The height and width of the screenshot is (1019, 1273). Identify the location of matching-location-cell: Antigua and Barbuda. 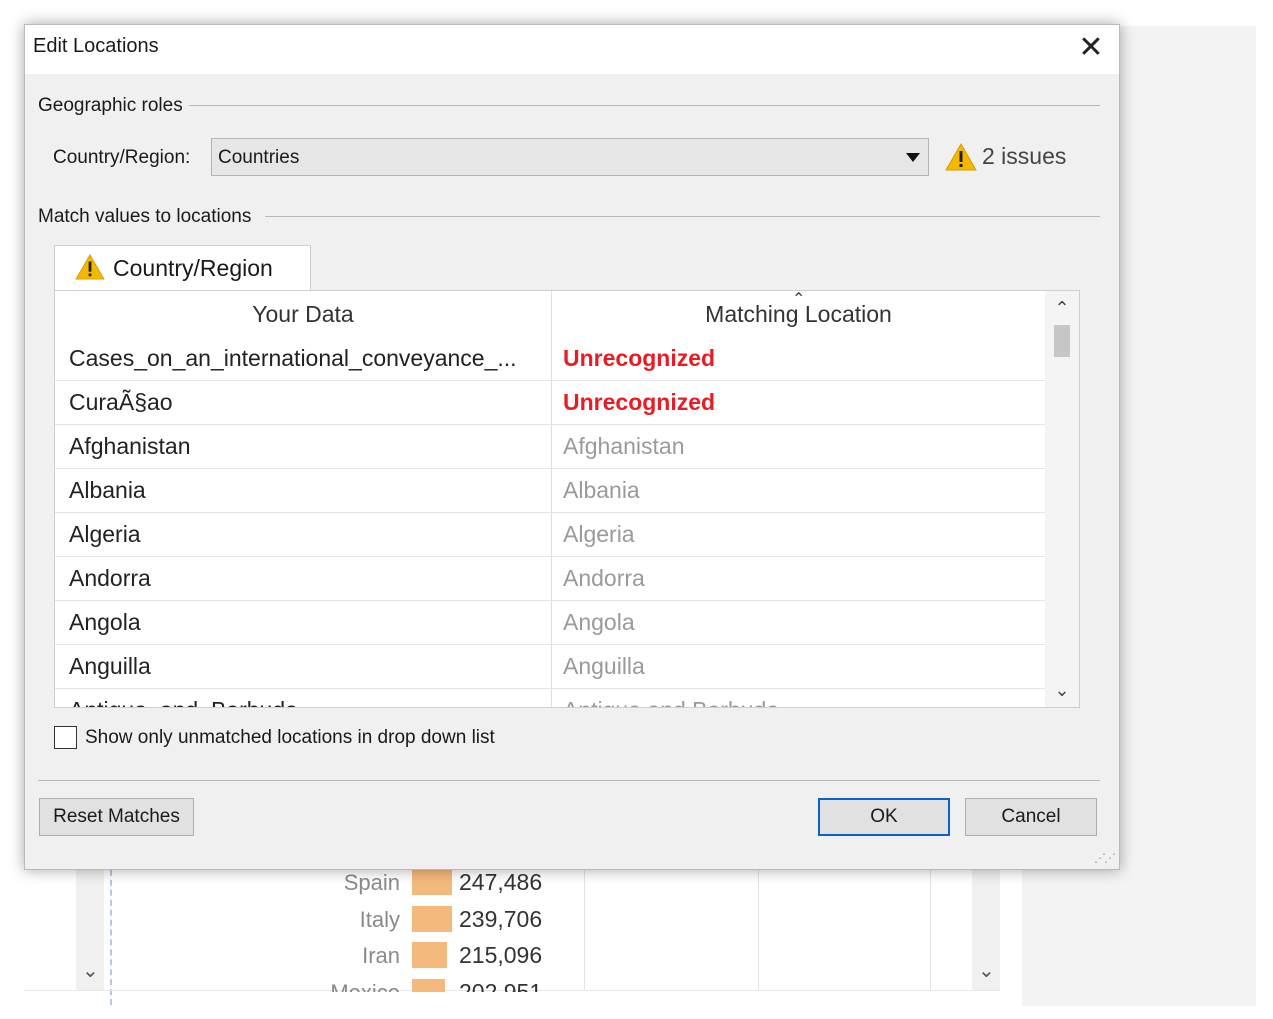
(798, 702).